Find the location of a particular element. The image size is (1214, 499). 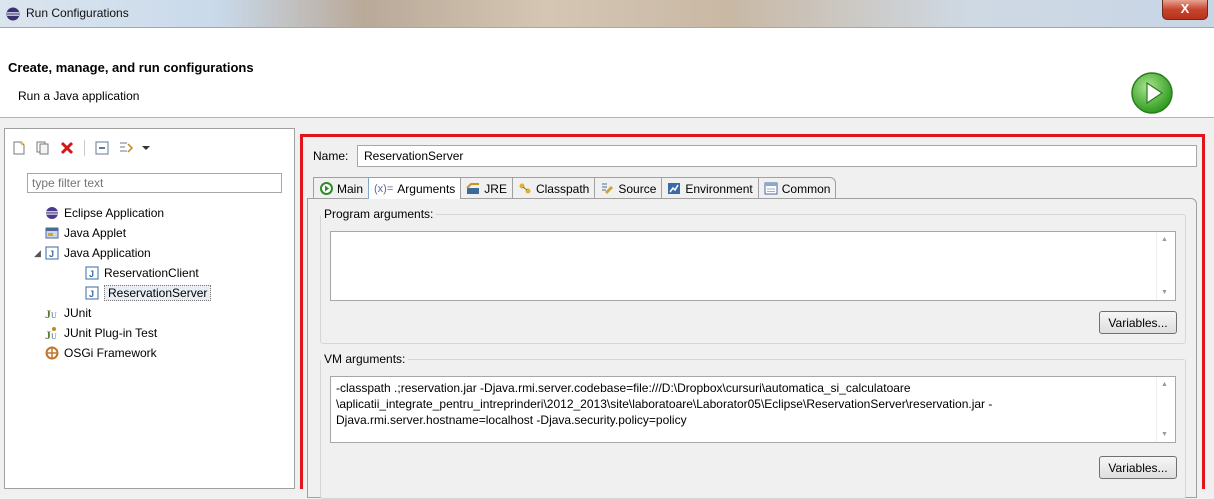

program-arguments-scrollbar: ▲ ▼ is located at coordinates (1164, 266).